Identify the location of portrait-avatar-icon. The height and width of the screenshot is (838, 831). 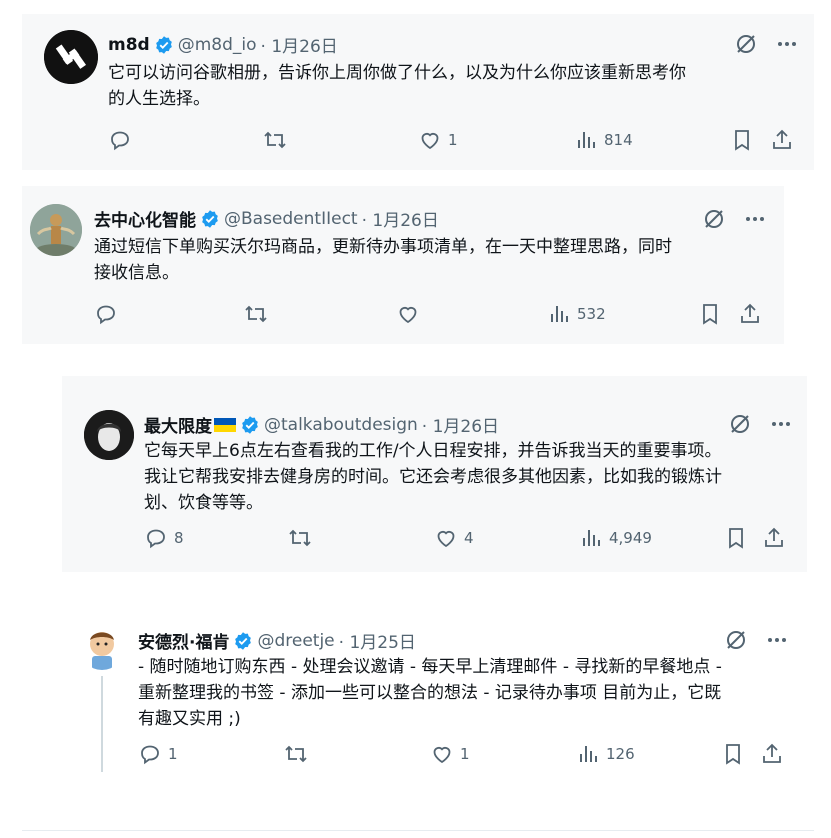
(109, 435).